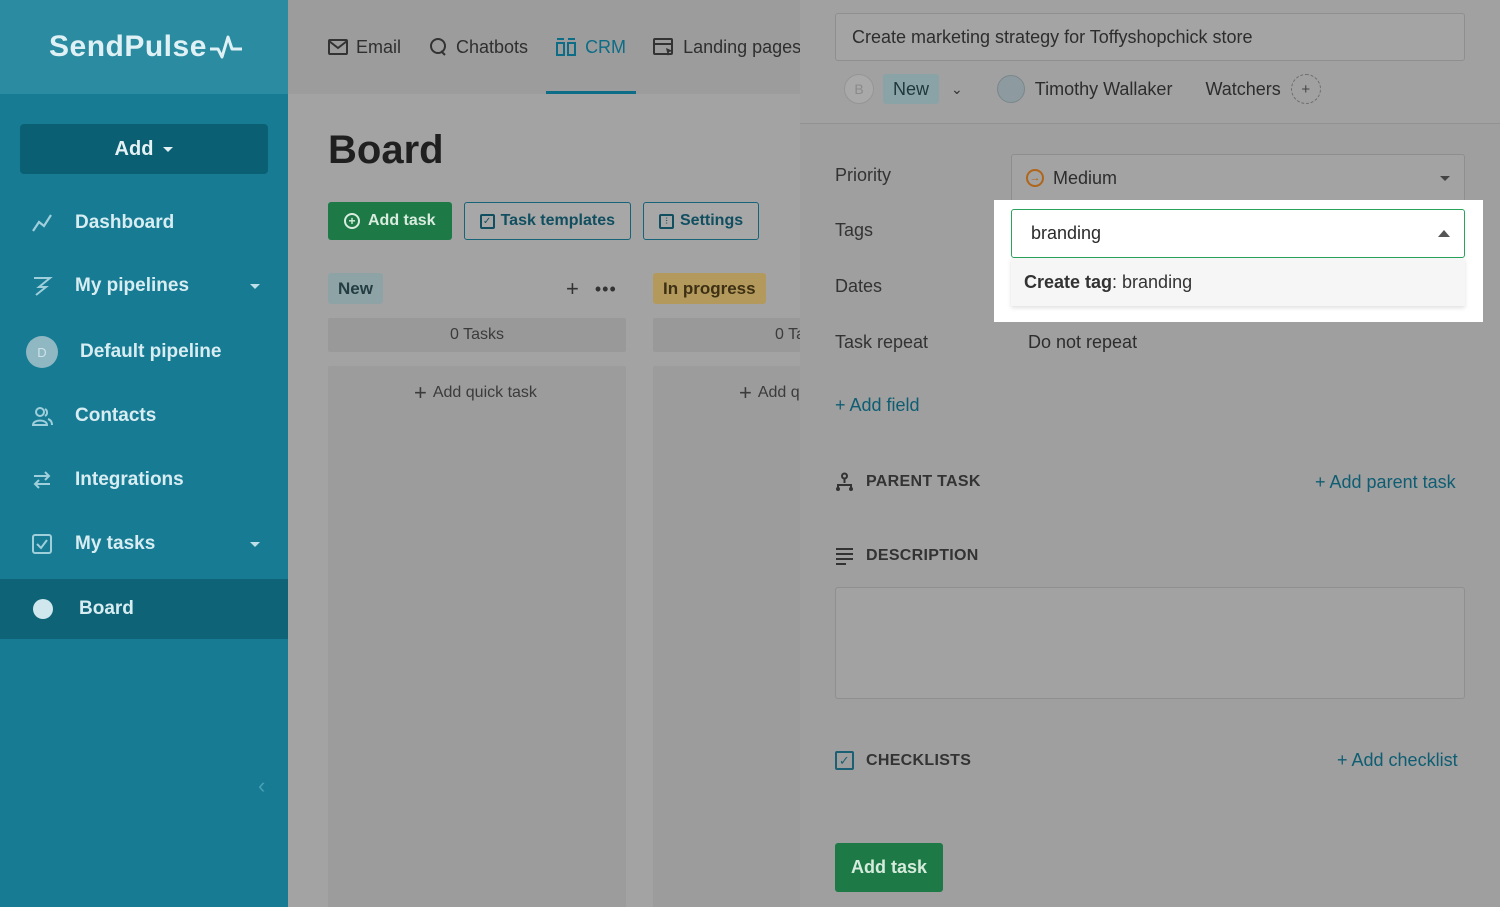 This screenshot has width=1500, height=907. What do you see at coordinates (922, 555) in the screenshot?
I see `description-label: DESCRIPTION` at bounding box center [922, 555].